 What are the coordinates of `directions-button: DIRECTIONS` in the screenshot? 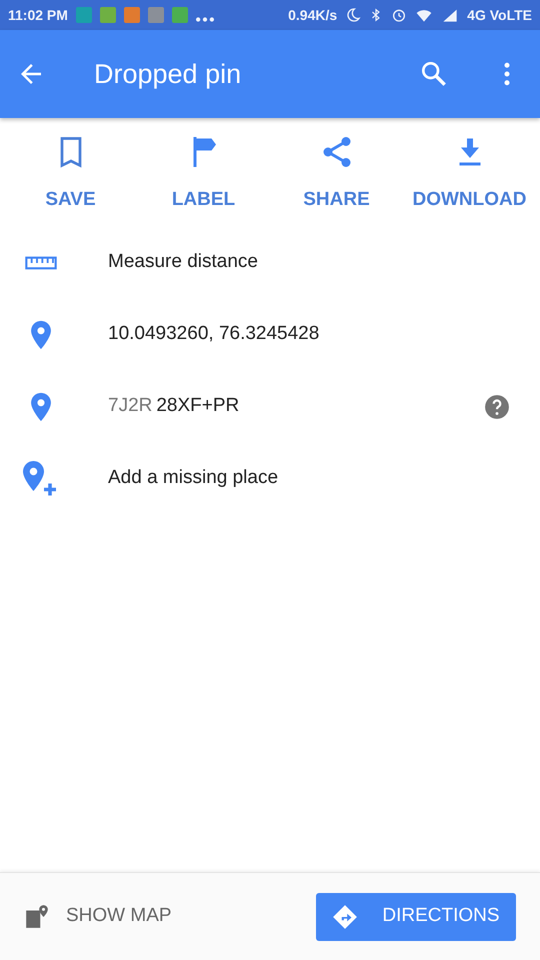 It's located at (416, 916).